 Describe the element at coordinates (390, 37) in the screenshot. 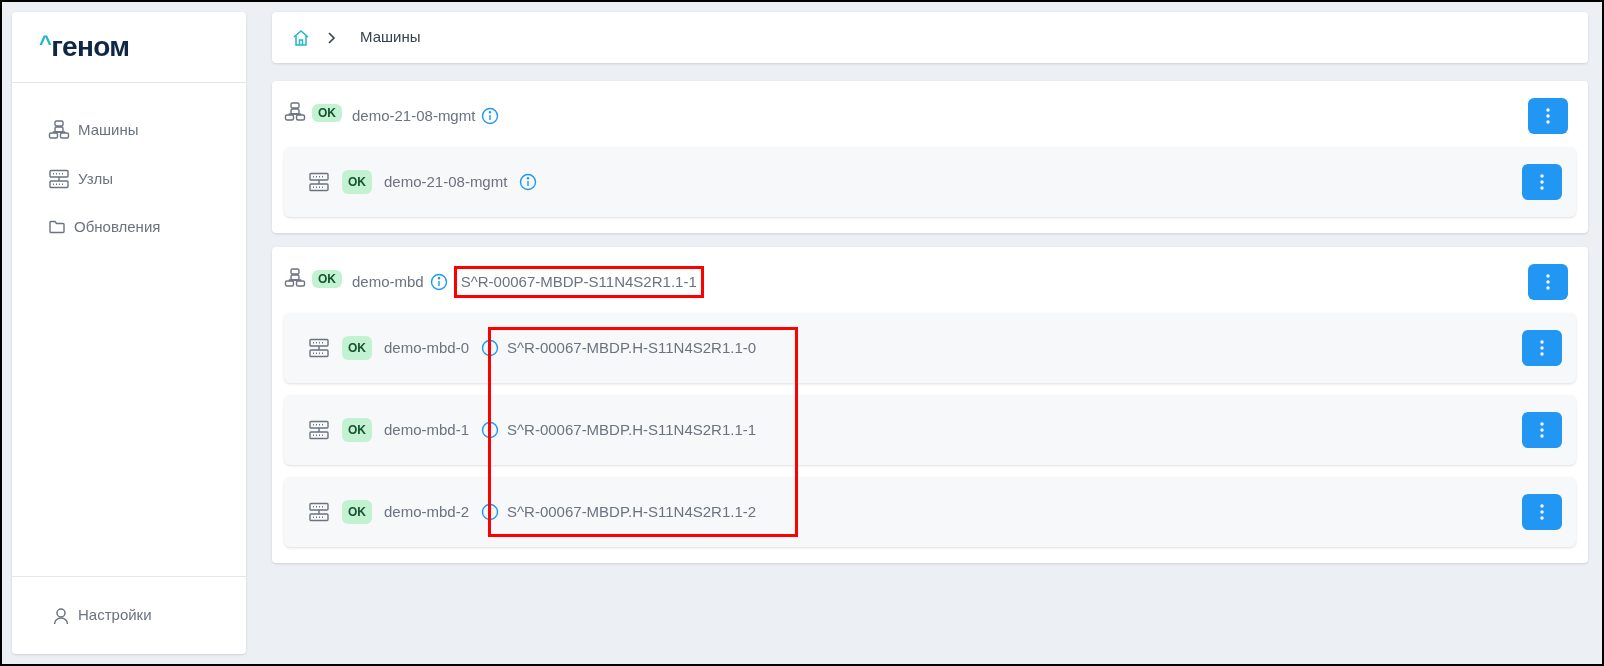

I see `breadcrumb-current: Машины` at that location.